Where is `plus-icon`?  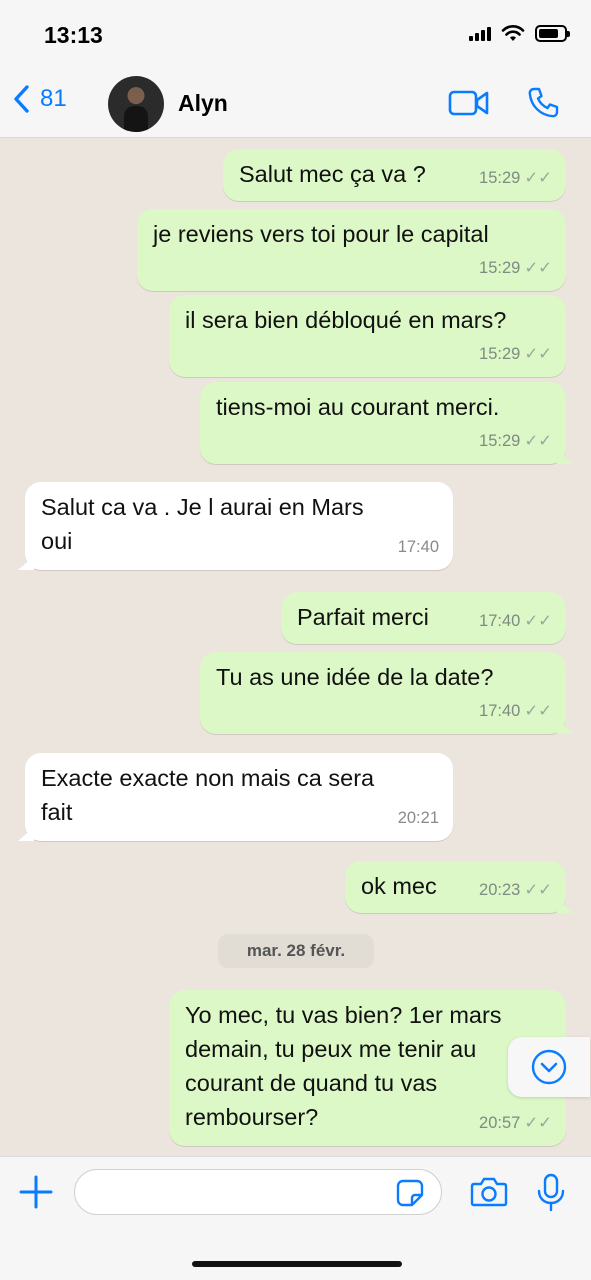 plus-icon is located at coordinates (36, 1192).